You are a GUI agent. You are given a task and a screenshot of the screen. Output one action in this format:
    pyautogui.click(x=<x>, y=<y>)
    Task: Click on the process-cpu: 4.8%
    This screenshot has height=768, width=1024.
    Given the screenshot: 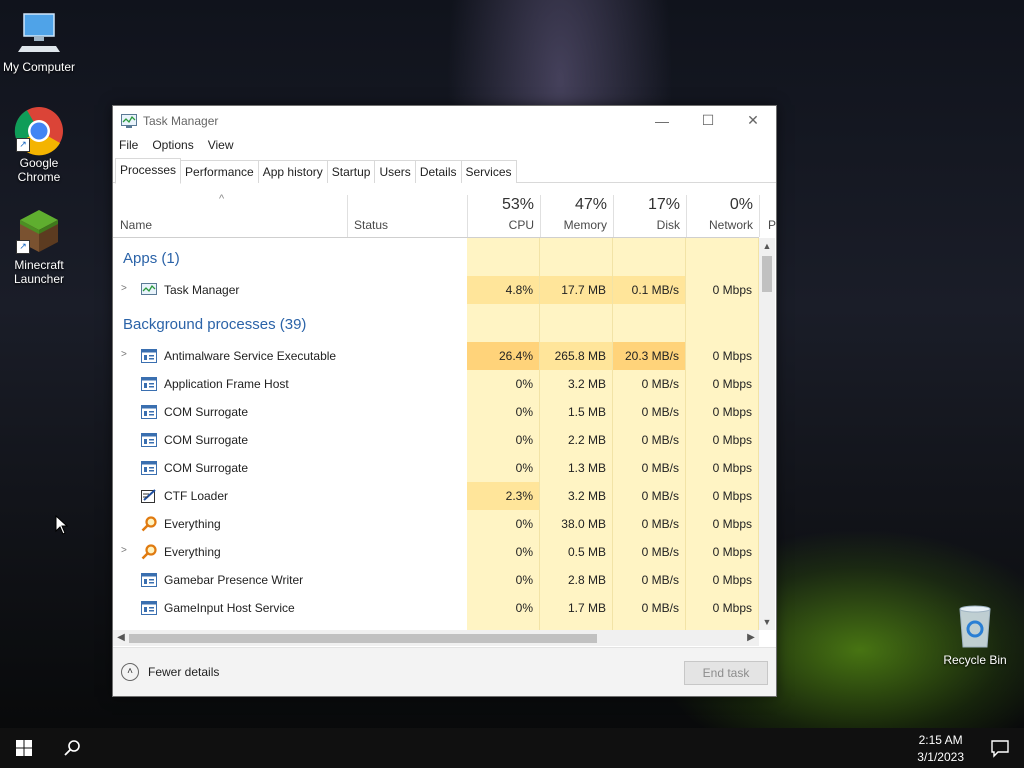 What is the action you would take?
    pyautogui.click(x=503, y=290)
    